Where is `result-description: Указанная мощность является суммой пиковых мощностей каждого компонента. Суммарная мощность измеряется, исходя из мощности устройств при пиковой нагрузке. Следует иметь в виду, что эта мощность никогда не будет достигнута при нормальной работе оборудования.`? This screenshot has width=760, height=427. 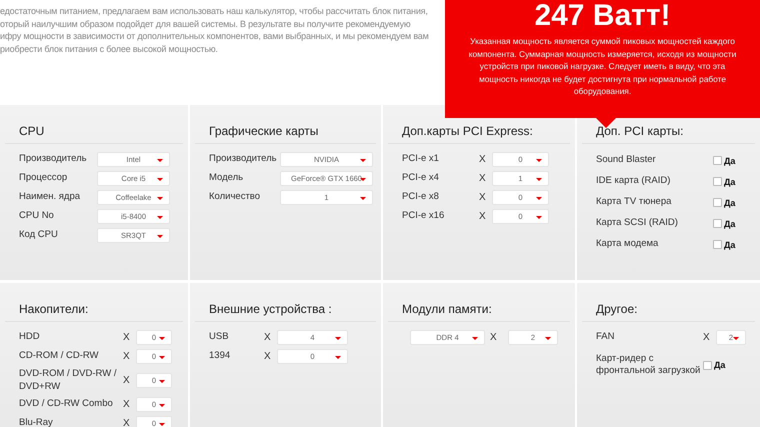 result-description: Указанная мощность является суммой пиковых мощностей каждого компонента. Суммарная мощность измеряется, исходя из мощности устройств при пиковой нагрузке. Следует иметь в виду, что эта мощность никогда не будет достигнута при нормальной работе оборудования. is located at coordinates (603, 66).